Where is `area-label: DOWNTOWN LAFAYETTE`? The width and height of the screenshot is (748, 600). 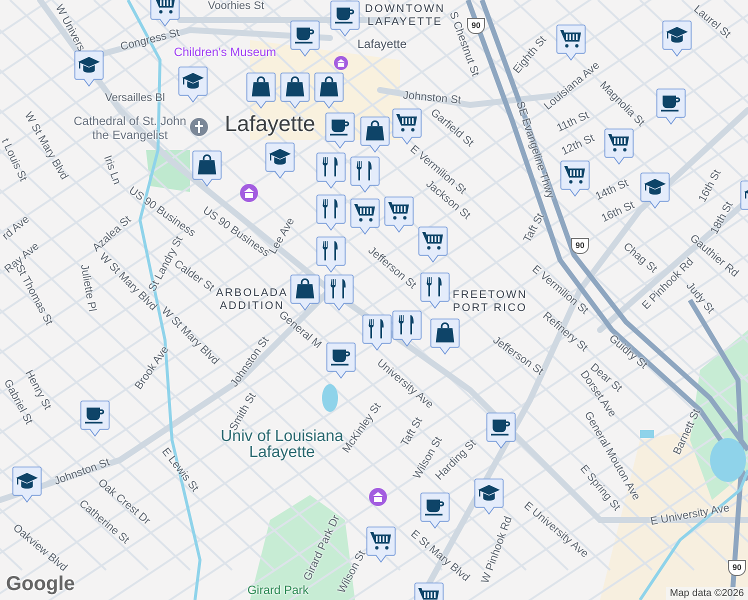 area-label: DOWNTOWN LAFAYETTE is located at coordinates (405, 16).